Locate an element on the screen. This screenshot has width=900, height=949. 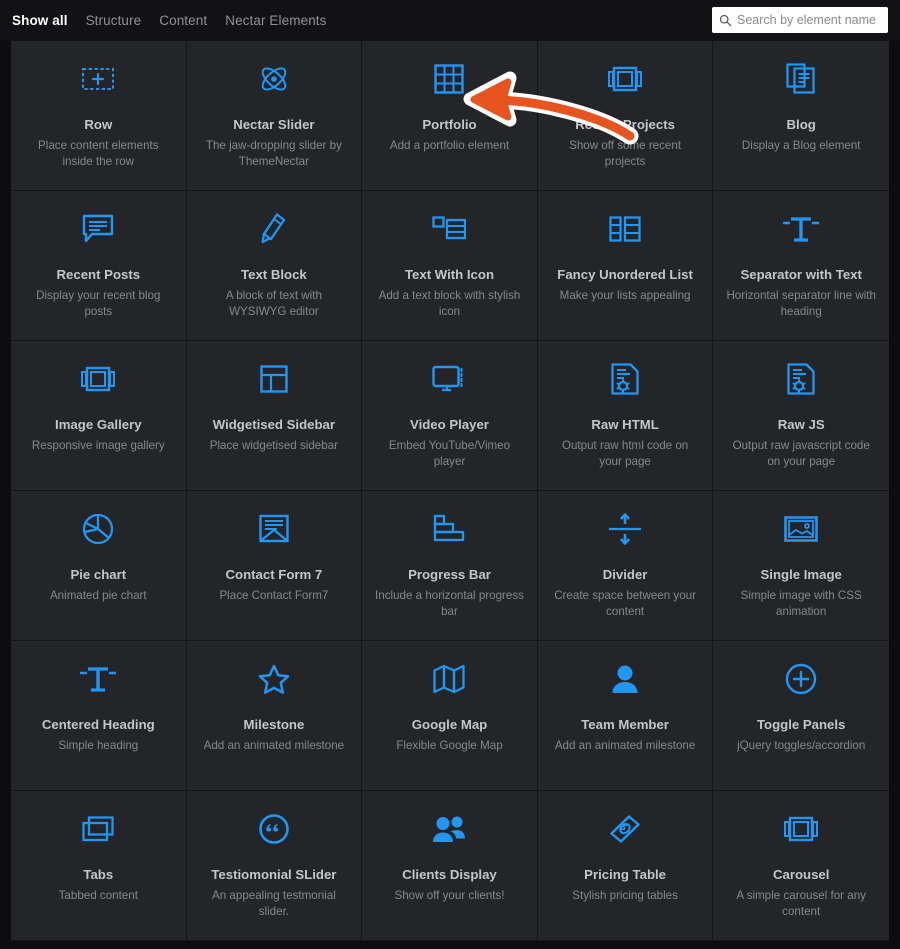
map-icon is located at coordinates (449, 679).